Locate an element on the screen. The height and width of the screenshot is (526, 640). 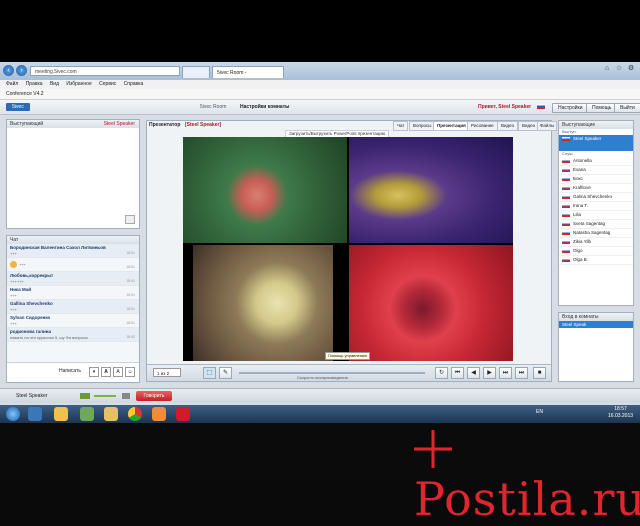
participant-name: Lilia is located at coordinates (577, 214).